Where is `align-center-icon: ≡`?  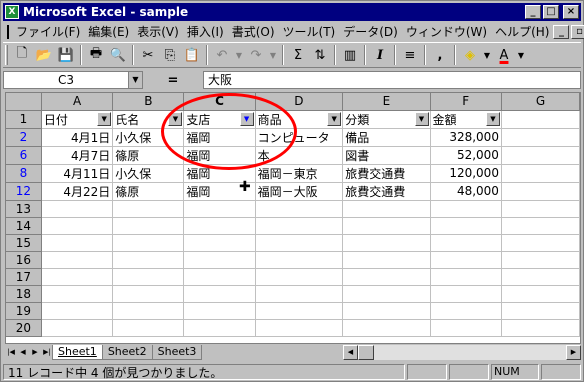
align-center-icon: ≡ is located at coordinates (410, 55).